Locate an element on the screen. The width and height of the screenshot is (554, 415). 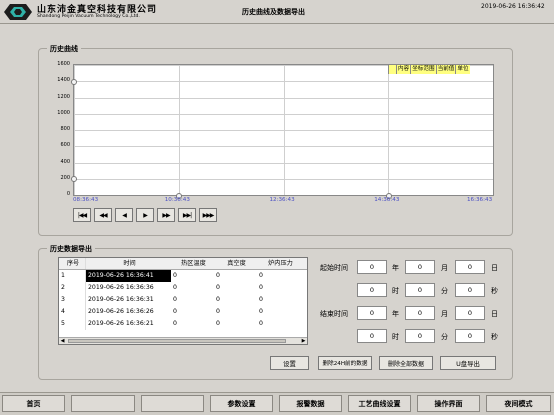
legend-content: 内容 is located at coordinates (403, 69).